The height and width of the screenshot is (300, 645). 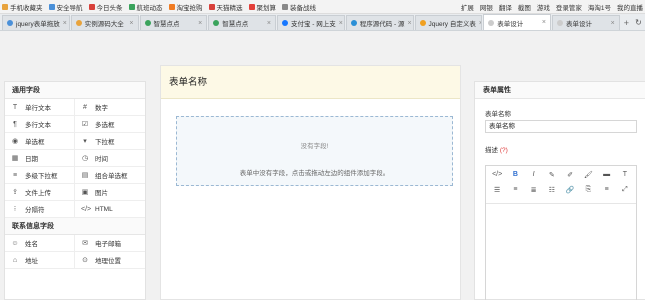 I want to click on help-icon: (?), so click(x=504, y=150).